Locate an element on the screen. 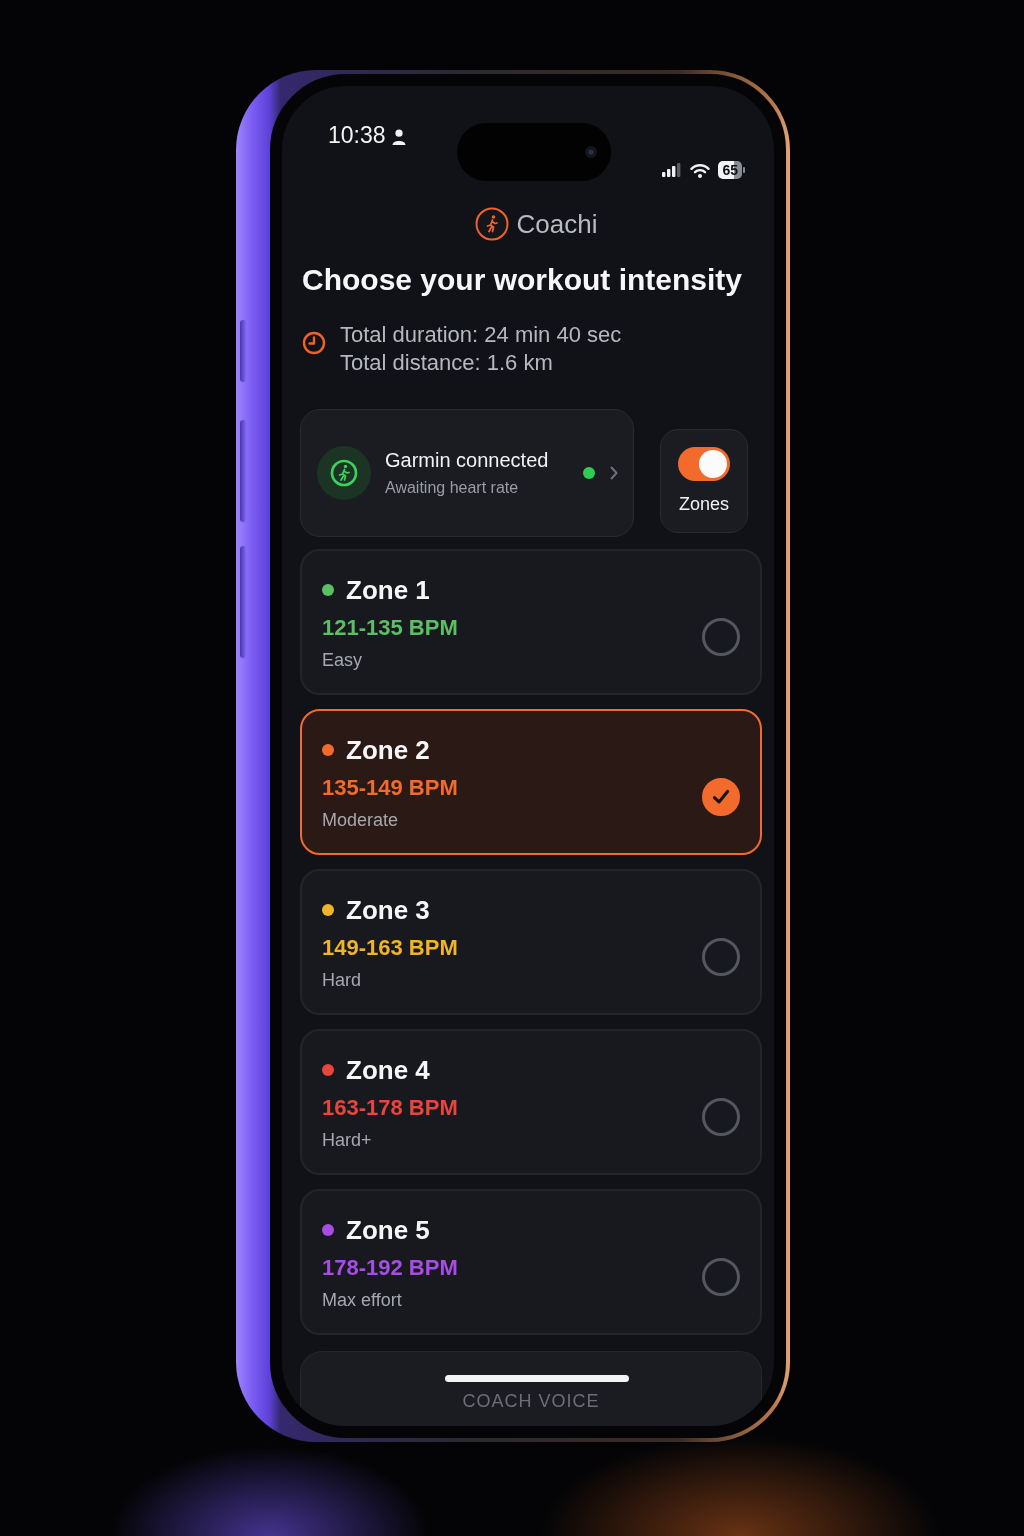  zone-name: Zone 4 is located at coordinates (388, 1070).